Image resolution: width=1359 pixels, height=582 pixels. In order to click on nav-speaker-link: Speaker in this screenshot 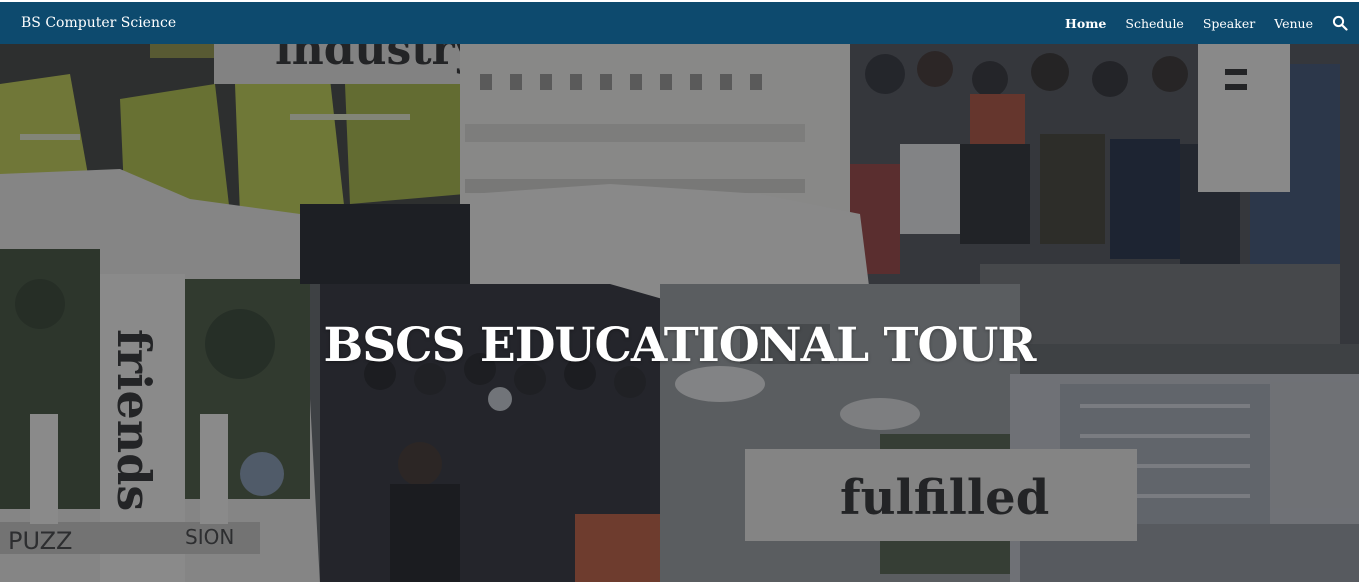, I will do `click(1229, 23)`.